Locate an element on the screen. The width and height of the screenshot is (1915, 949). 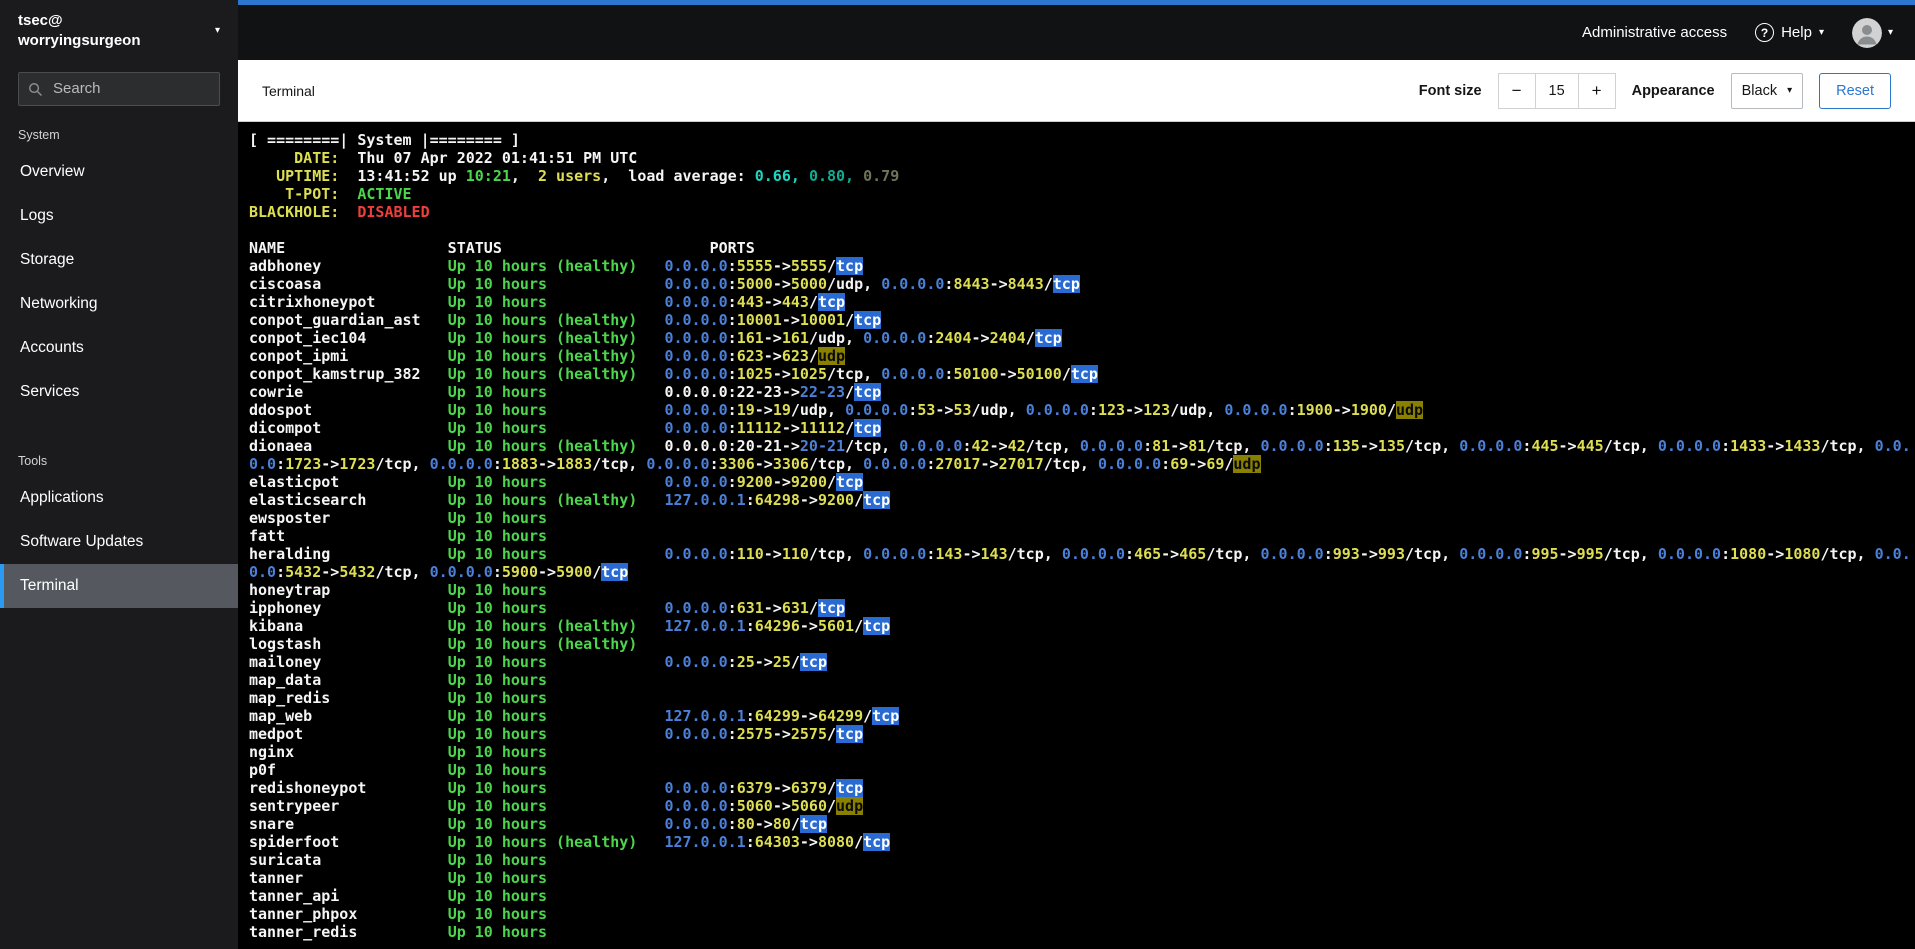
terminal-line: T-POT: ACTIVE is located at coordinates (330, 194).